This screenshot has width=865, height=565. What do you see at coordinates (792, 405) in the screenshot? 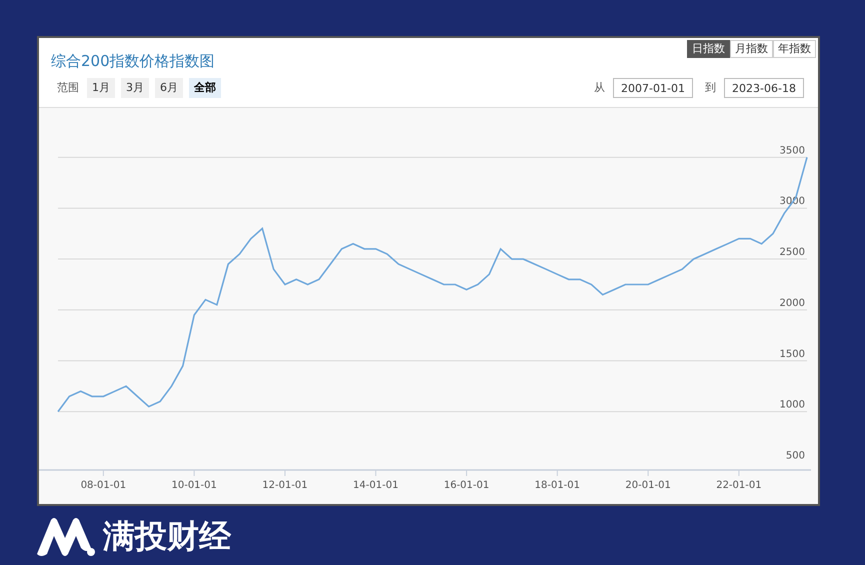
I see `y-tick-label: 1000` at bounding box center [792, 405].